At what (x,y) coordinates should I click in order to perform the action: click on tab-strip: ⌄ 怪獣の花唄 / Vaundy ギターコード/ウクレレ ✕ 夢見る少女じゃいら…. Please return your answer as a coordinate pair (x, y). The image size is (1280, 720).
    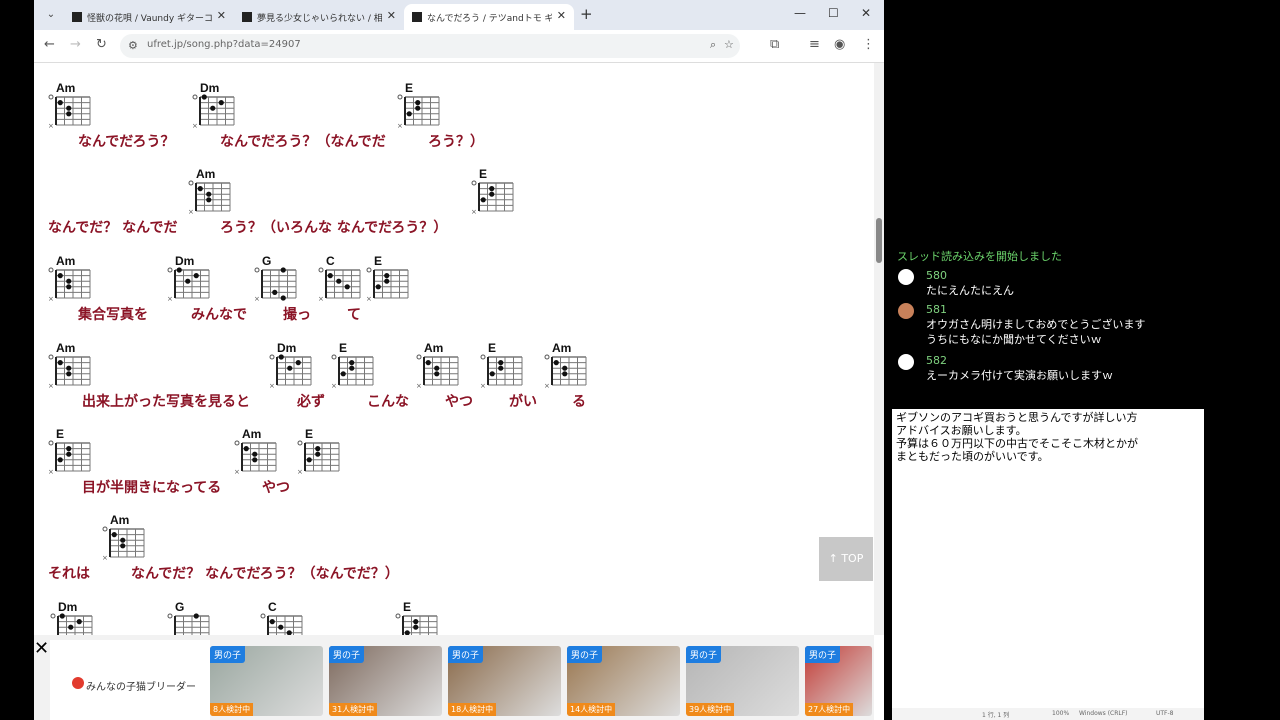
    Looking at the image, I should click on (459, 15).